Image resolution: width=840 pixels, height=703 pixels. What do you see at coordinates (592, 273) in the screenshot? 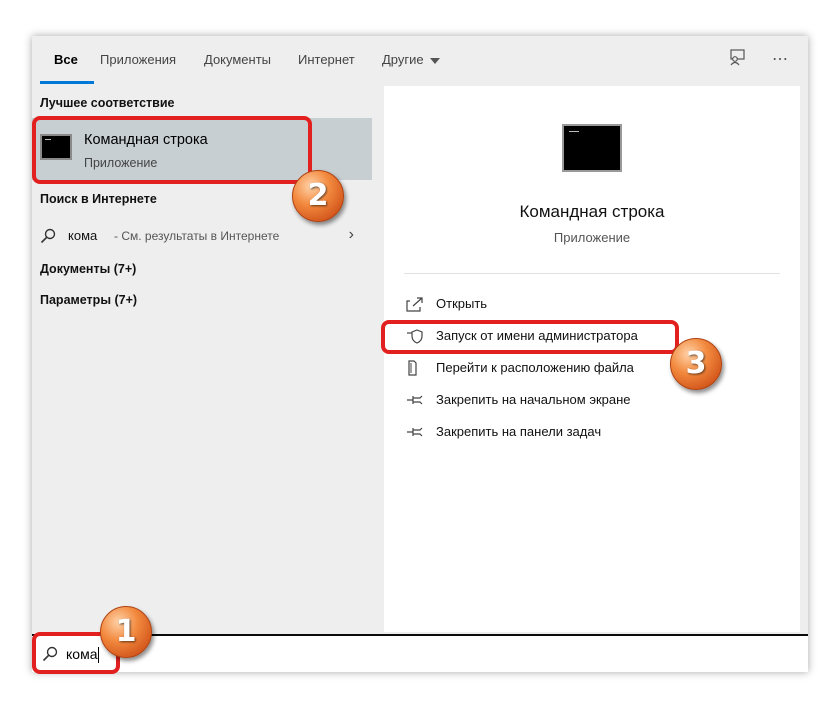
I see `preview-divider` at bounding box center [592, 273].